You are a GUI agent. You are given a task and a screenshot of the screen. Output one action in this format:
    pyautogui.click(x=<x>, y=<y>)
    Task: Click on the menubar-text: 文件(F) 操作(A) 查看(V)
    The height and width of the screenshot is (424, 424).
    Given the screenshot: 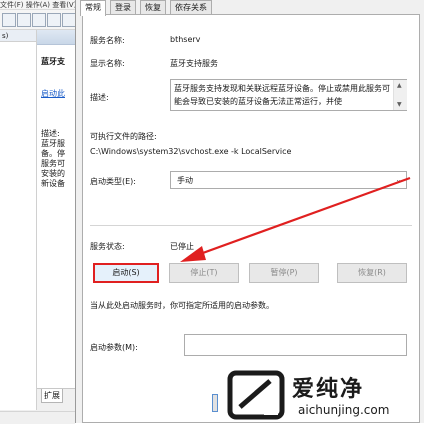 What is the action you would take?
    pyautogui.click(x=37, y=5)
    